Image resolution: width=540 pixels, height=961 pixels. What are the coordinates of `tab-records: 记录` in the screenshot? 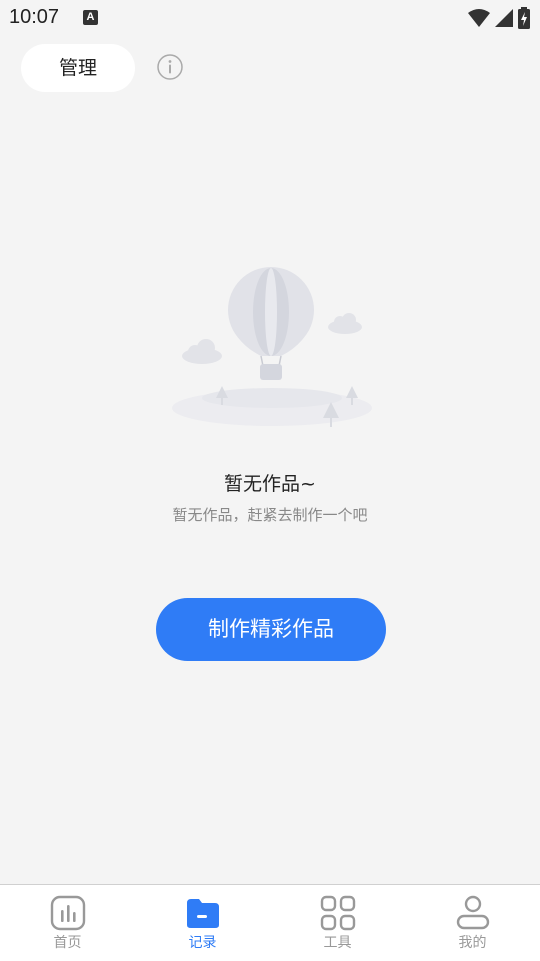 It's located at (202, 923).